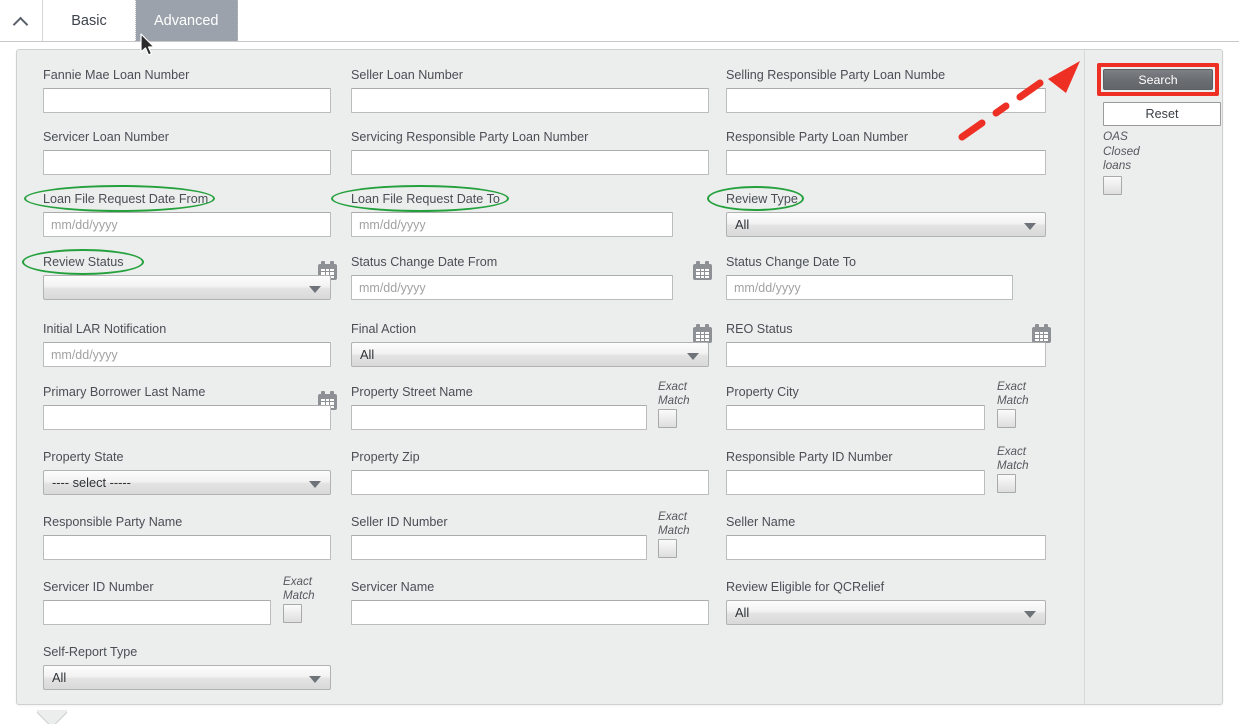  What do you see at coordinates (425, 199) in the screenshot?
I see `label-loan-file-request-date-to: Loan File Request Date To` at bounding box center [425, 199].